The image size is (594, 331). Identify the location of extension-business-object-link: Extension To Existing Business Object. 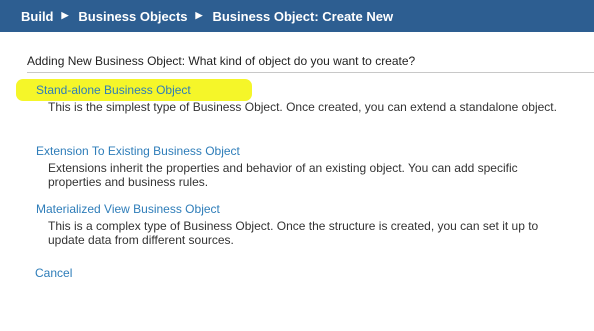
(138, 151).